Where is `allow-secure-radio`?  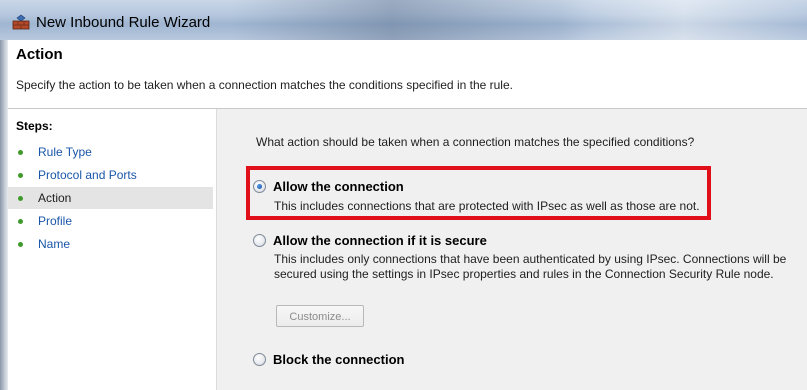
allow-secure-radio is located at coordinates (259, 240).